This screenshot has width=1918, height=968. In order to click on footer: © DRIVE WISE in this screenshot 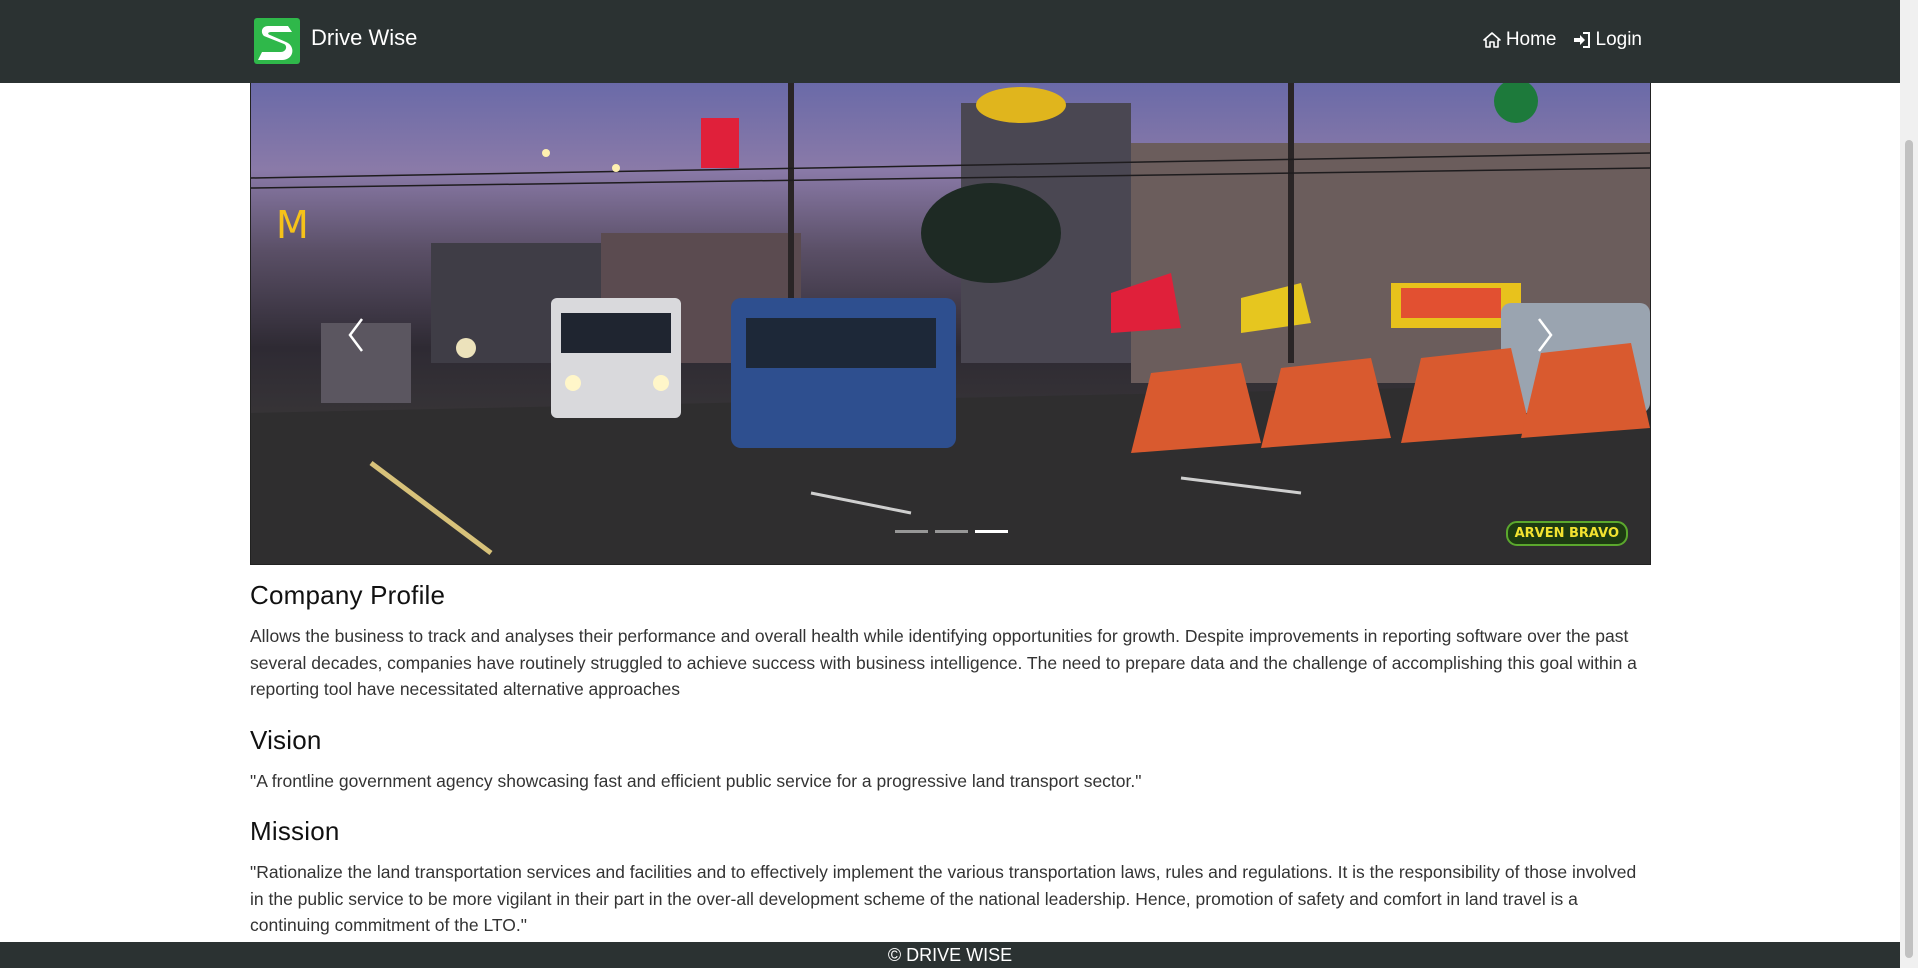, I will do `click(950, 955)`.